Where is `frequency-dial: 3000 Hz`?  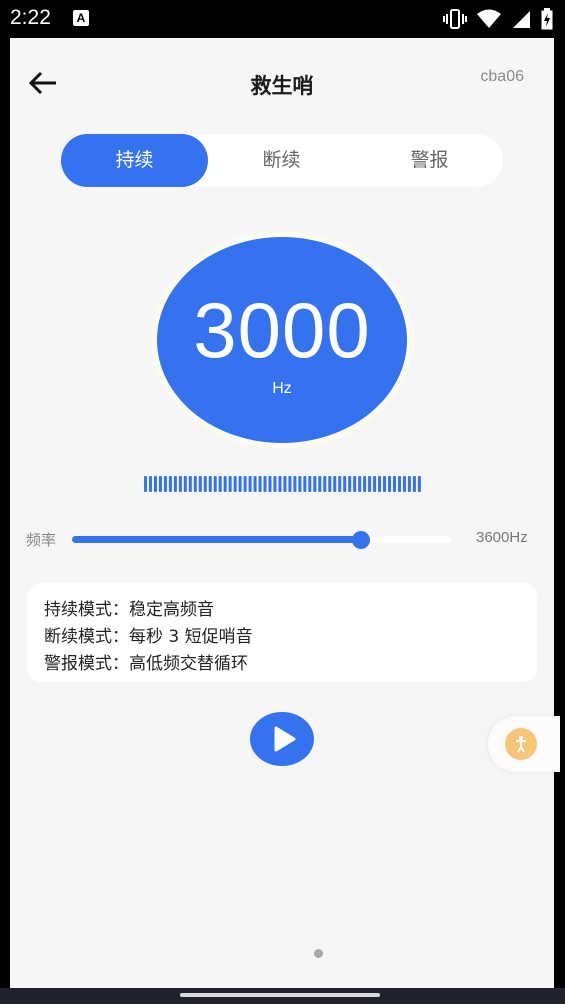
frequency-dial: 3000 Hz is located at coordinates (282, 340).